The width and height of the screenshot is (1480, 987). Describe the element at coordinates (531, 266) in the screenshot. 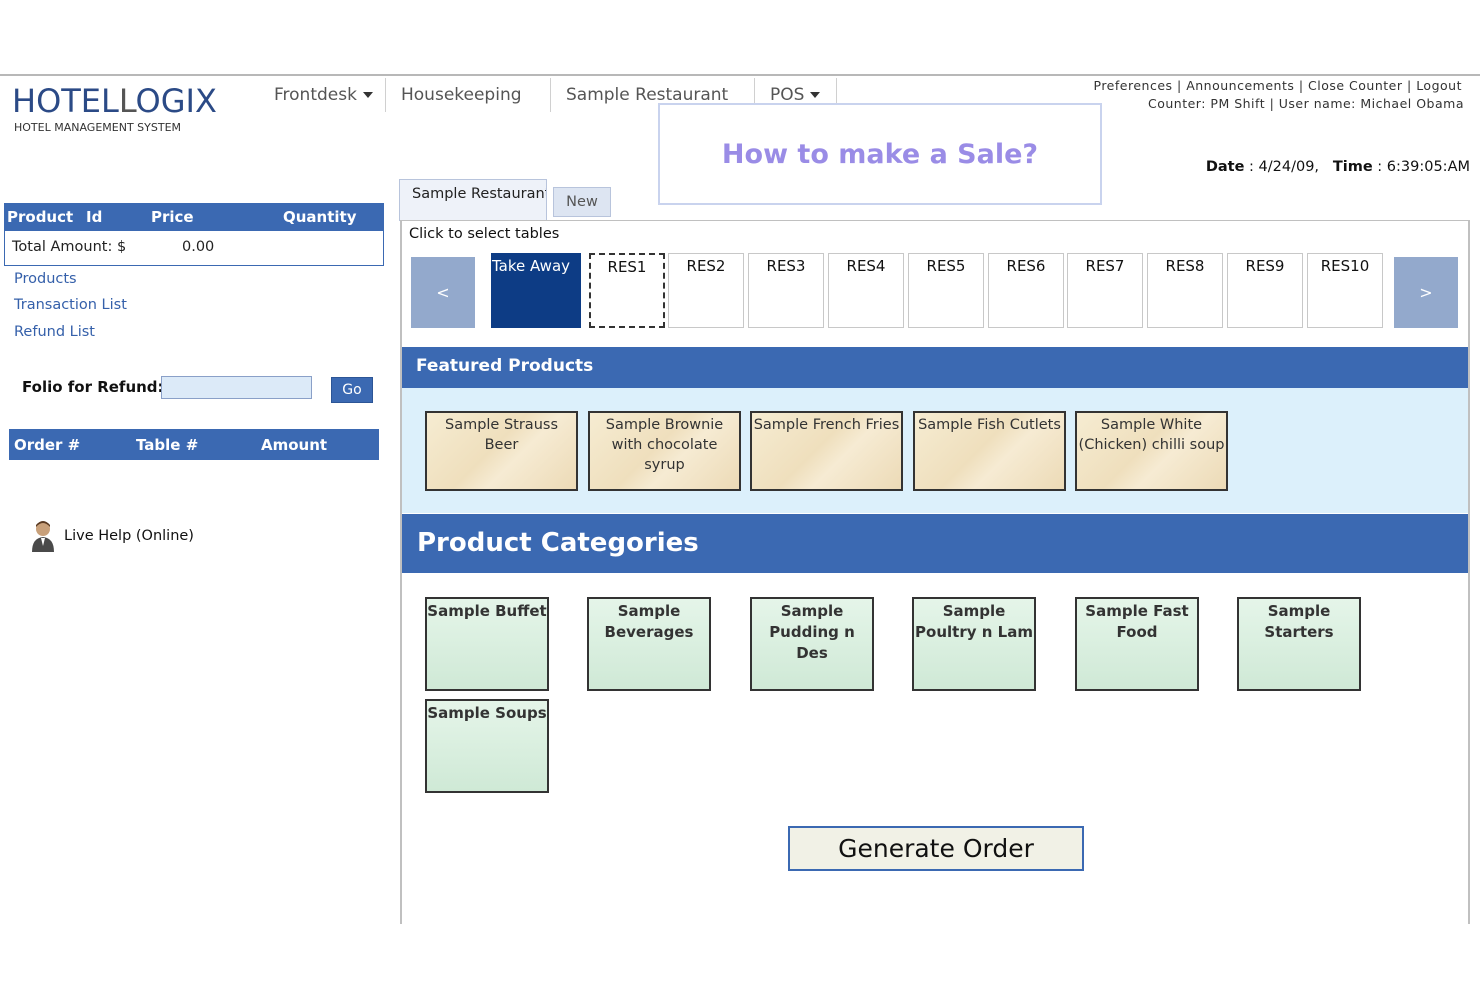

I see `table-label: Take Away` at that location.